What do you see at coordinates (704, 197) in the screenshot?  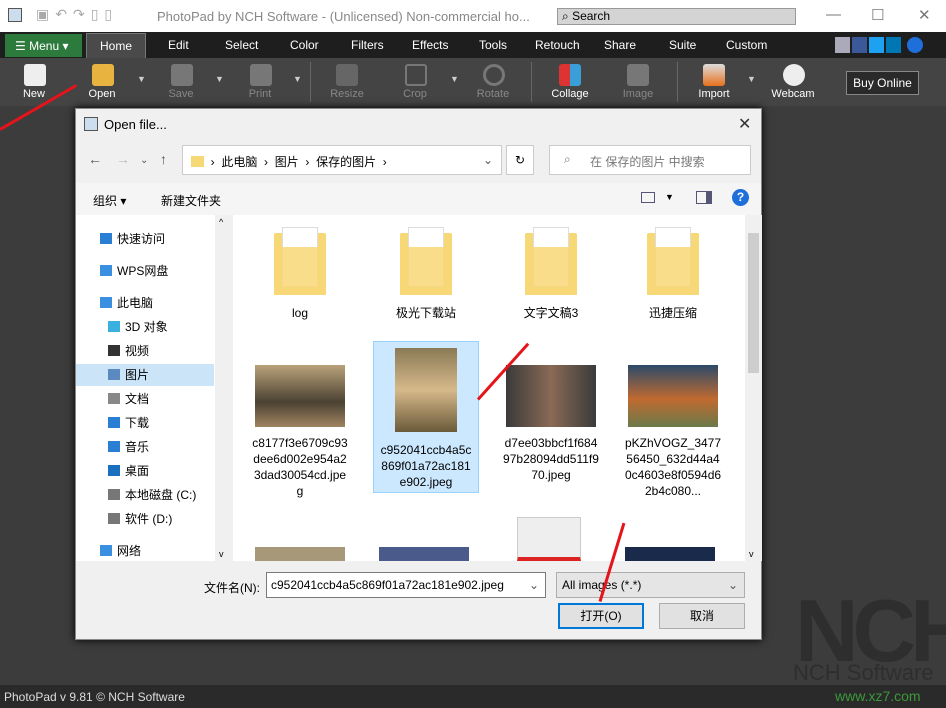 I see `preview-pane-icon` at bounding box center [704, 197].